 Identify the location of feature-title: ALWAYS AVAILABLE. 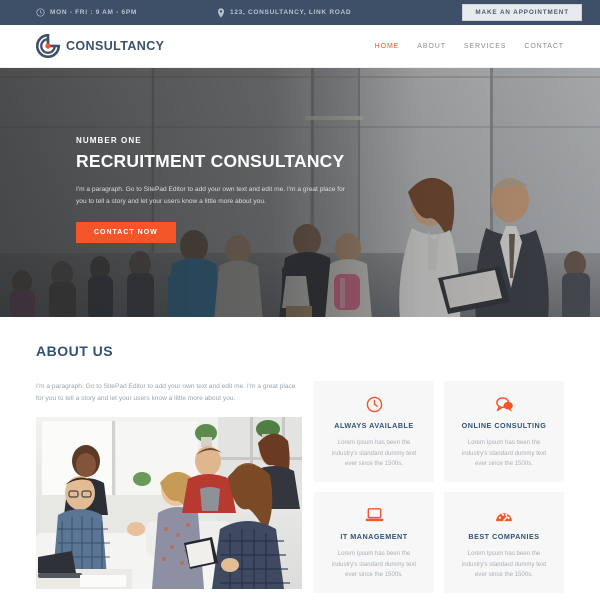
(374, 425).